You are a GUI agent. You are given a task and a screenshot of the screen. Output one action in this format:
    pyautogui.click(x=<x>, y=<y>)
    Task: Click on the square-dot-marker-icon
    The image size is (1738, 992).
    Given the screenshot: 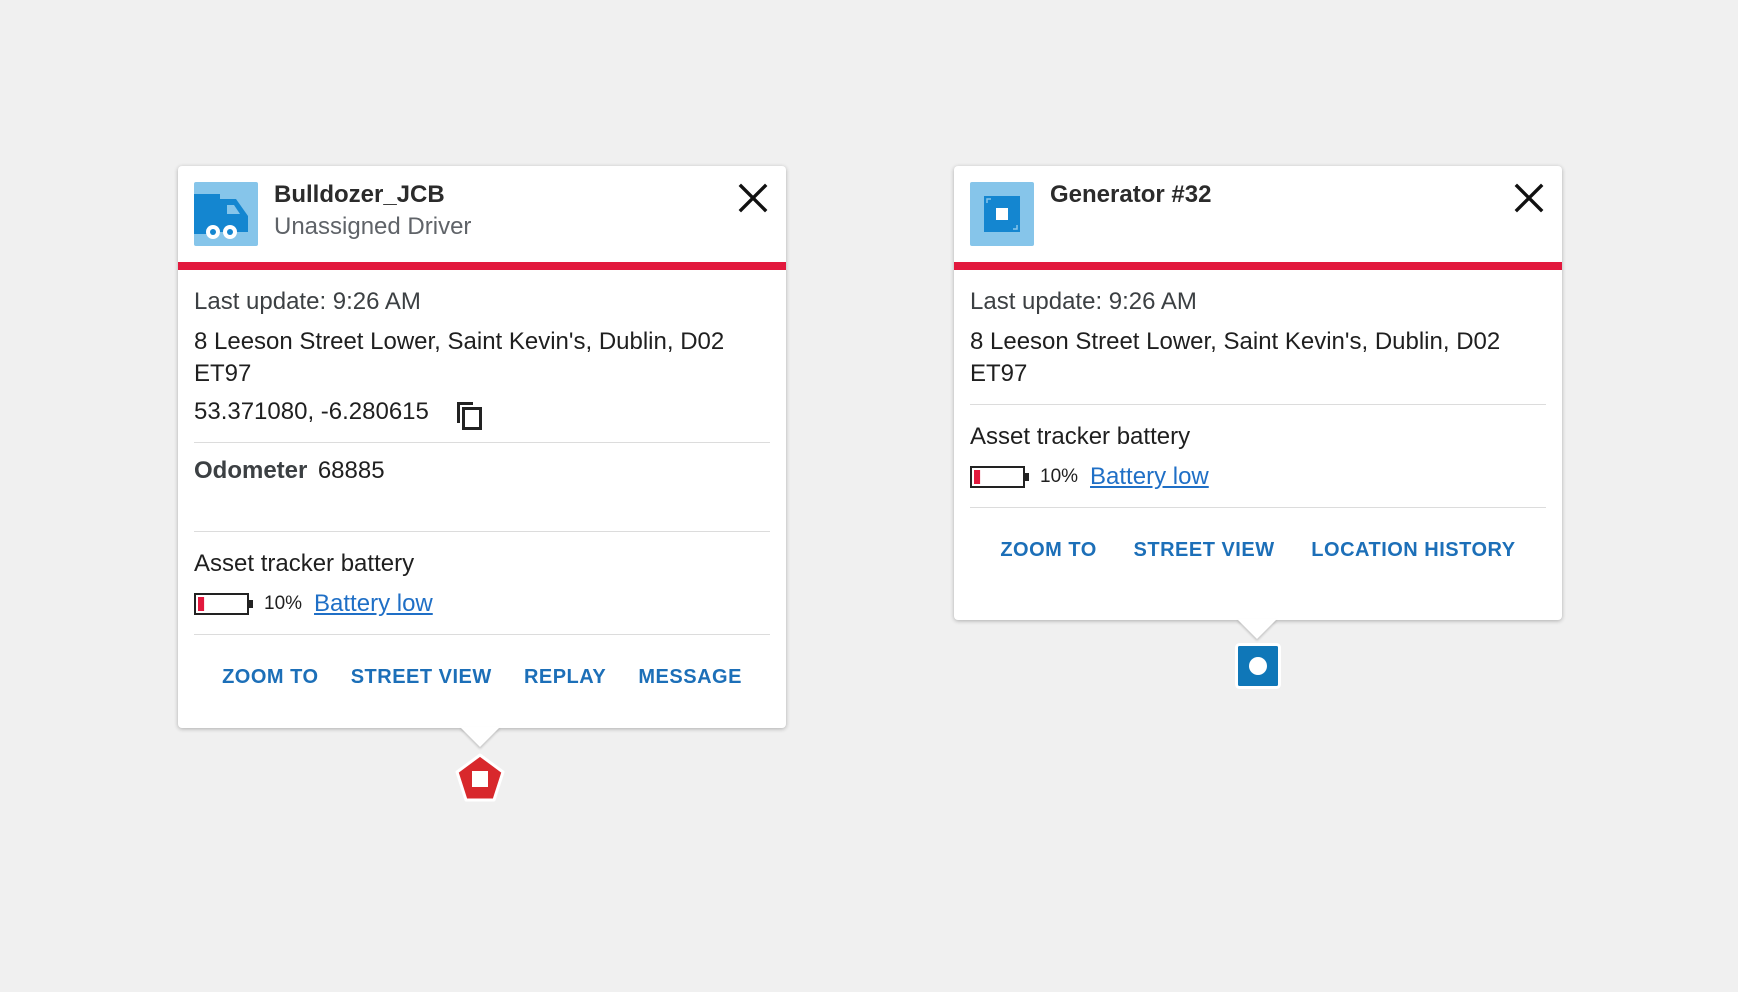 What is the action you would take?
    pyautogui.click(x=1258, y=666)
    